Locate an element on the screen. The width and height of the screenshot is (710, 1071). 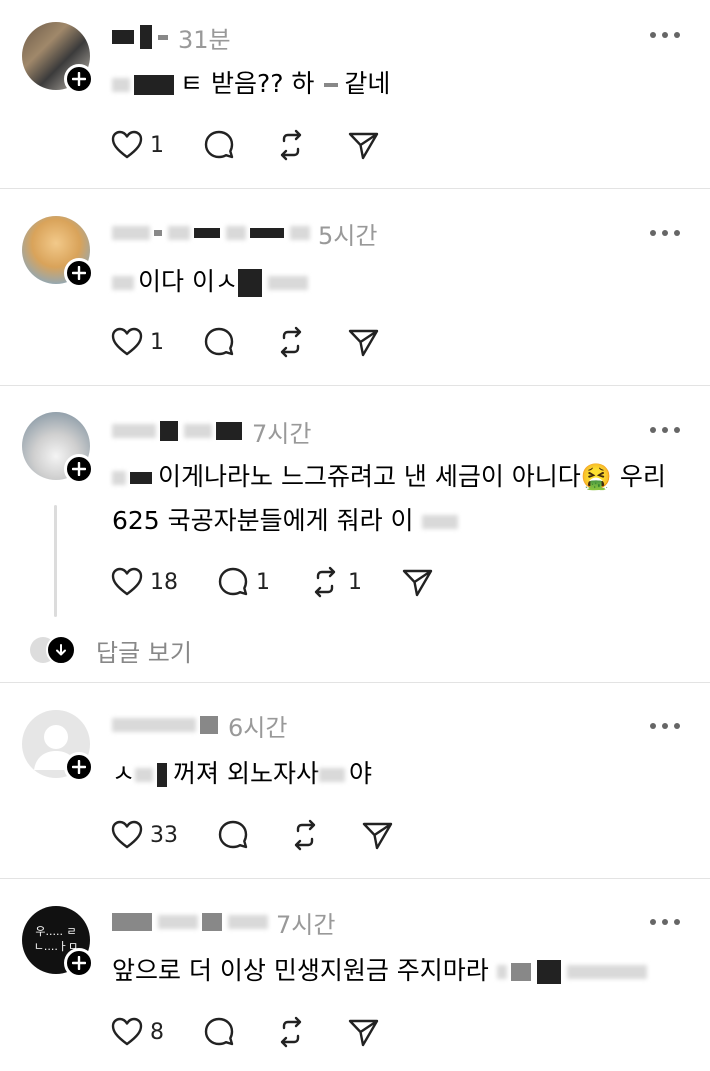
post-time: 31분 is located at coordinates (204, 39).